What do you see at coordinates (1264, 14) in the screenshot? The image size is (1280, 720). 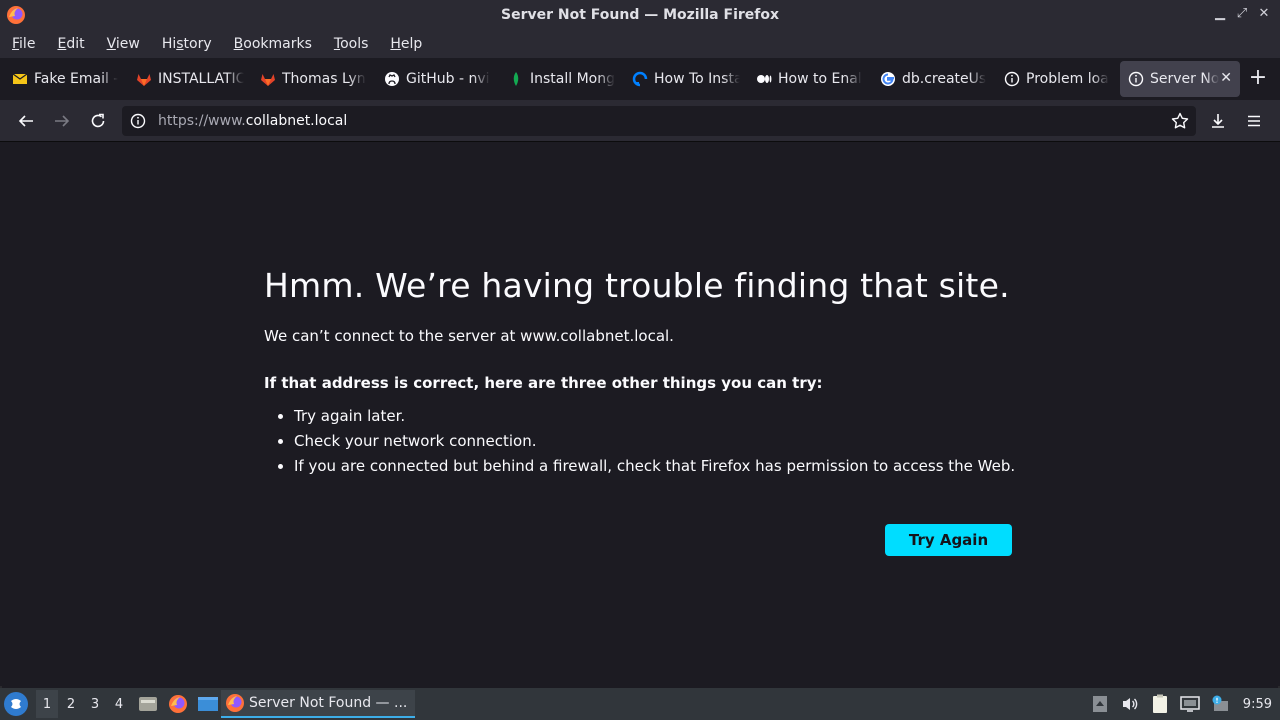 I see `close-window-button: ✕` at bounding box center [1264, 14].